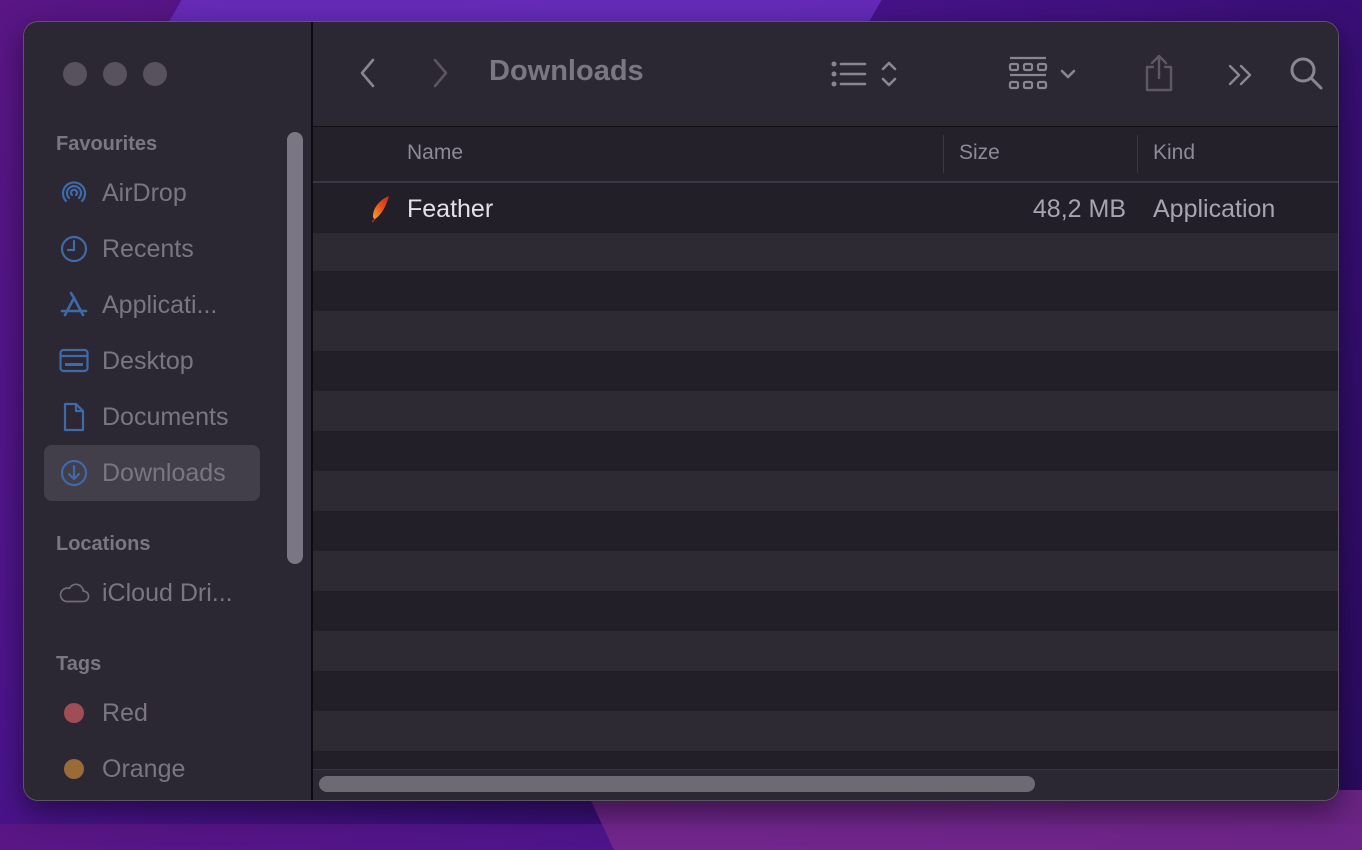  What do you see at coordinates (1174, 153) in the screenshot?
I see `column-header-kind: Kind` at bounding box center [1174, 153].